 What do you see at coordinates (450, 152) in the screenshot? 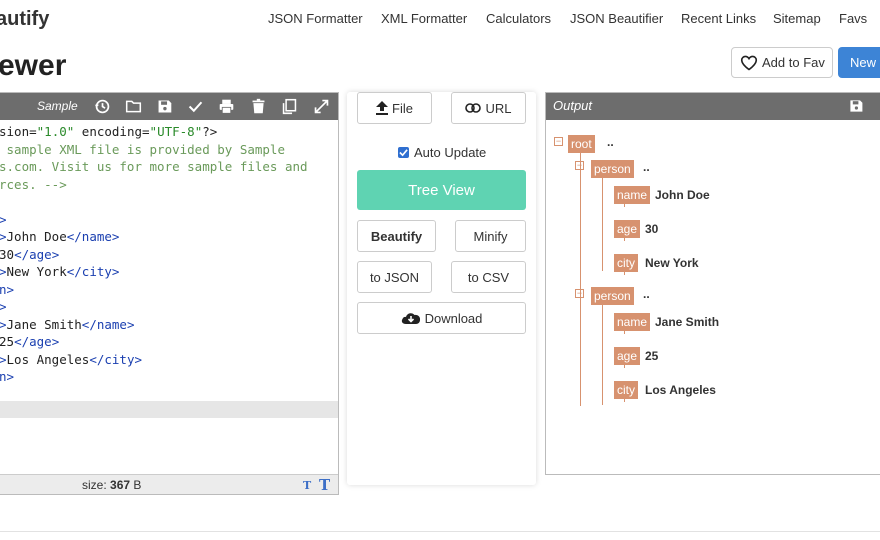
I see `auto-update-label: Auto Update` at bounding box center [450, 152].